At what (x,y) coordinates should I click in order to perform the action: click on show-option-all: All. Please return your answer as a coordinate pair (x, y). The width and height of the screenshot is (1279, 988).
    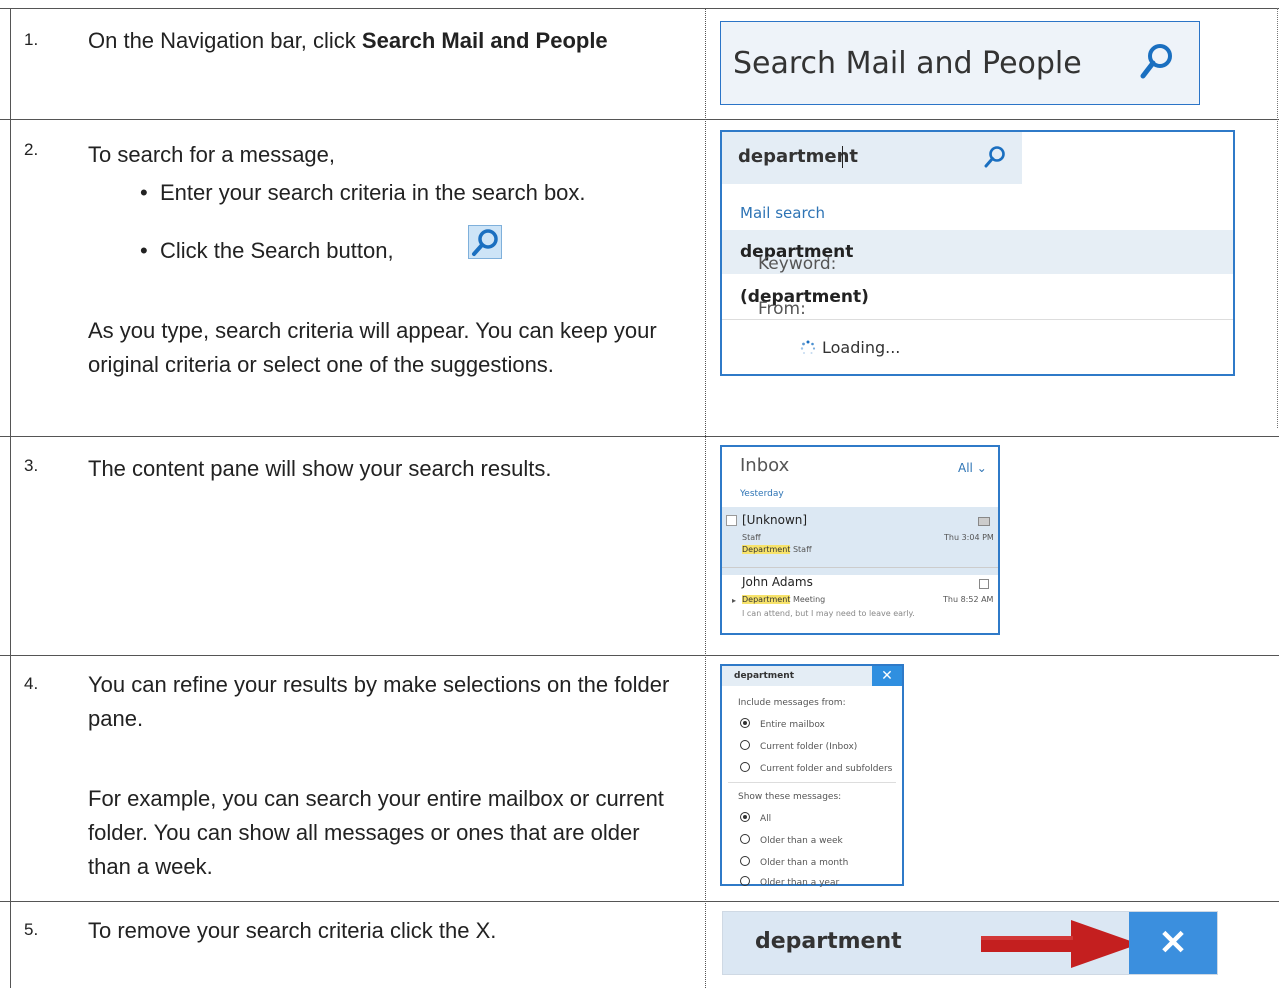
    Looking at the image, I should click on (755, 818).